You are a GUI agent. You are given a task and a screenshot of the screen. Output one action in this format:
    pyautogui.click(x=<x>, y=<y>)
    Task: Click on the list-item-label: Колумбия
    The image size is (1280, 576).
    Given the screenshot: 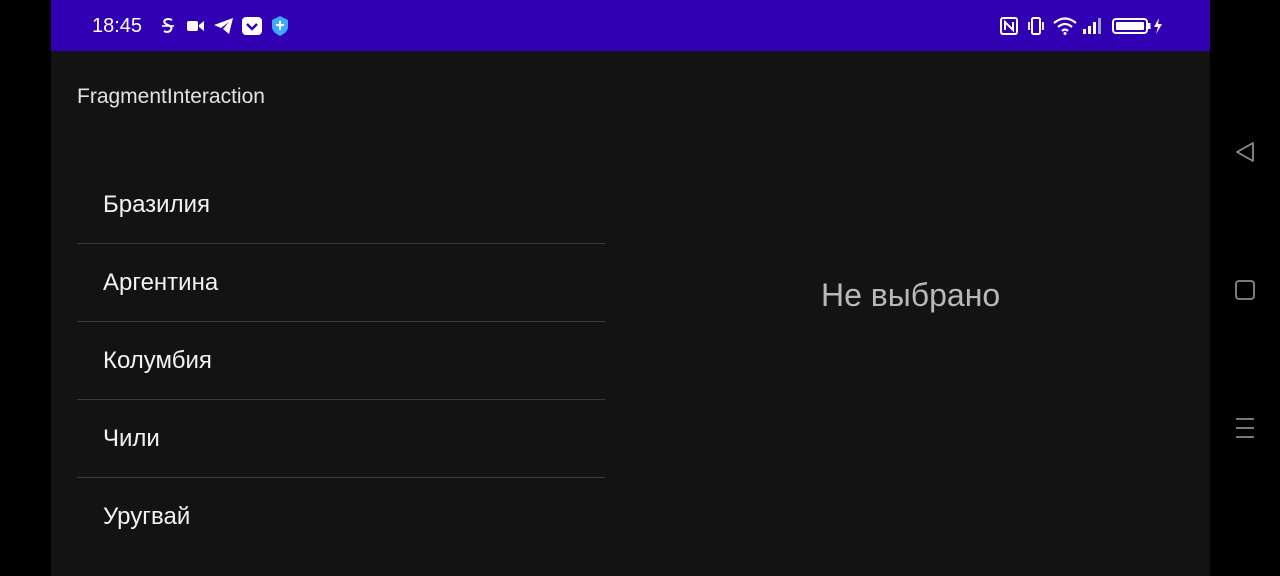 What is the action you would take?
    pyautogui.click(x=157, y=360)
    